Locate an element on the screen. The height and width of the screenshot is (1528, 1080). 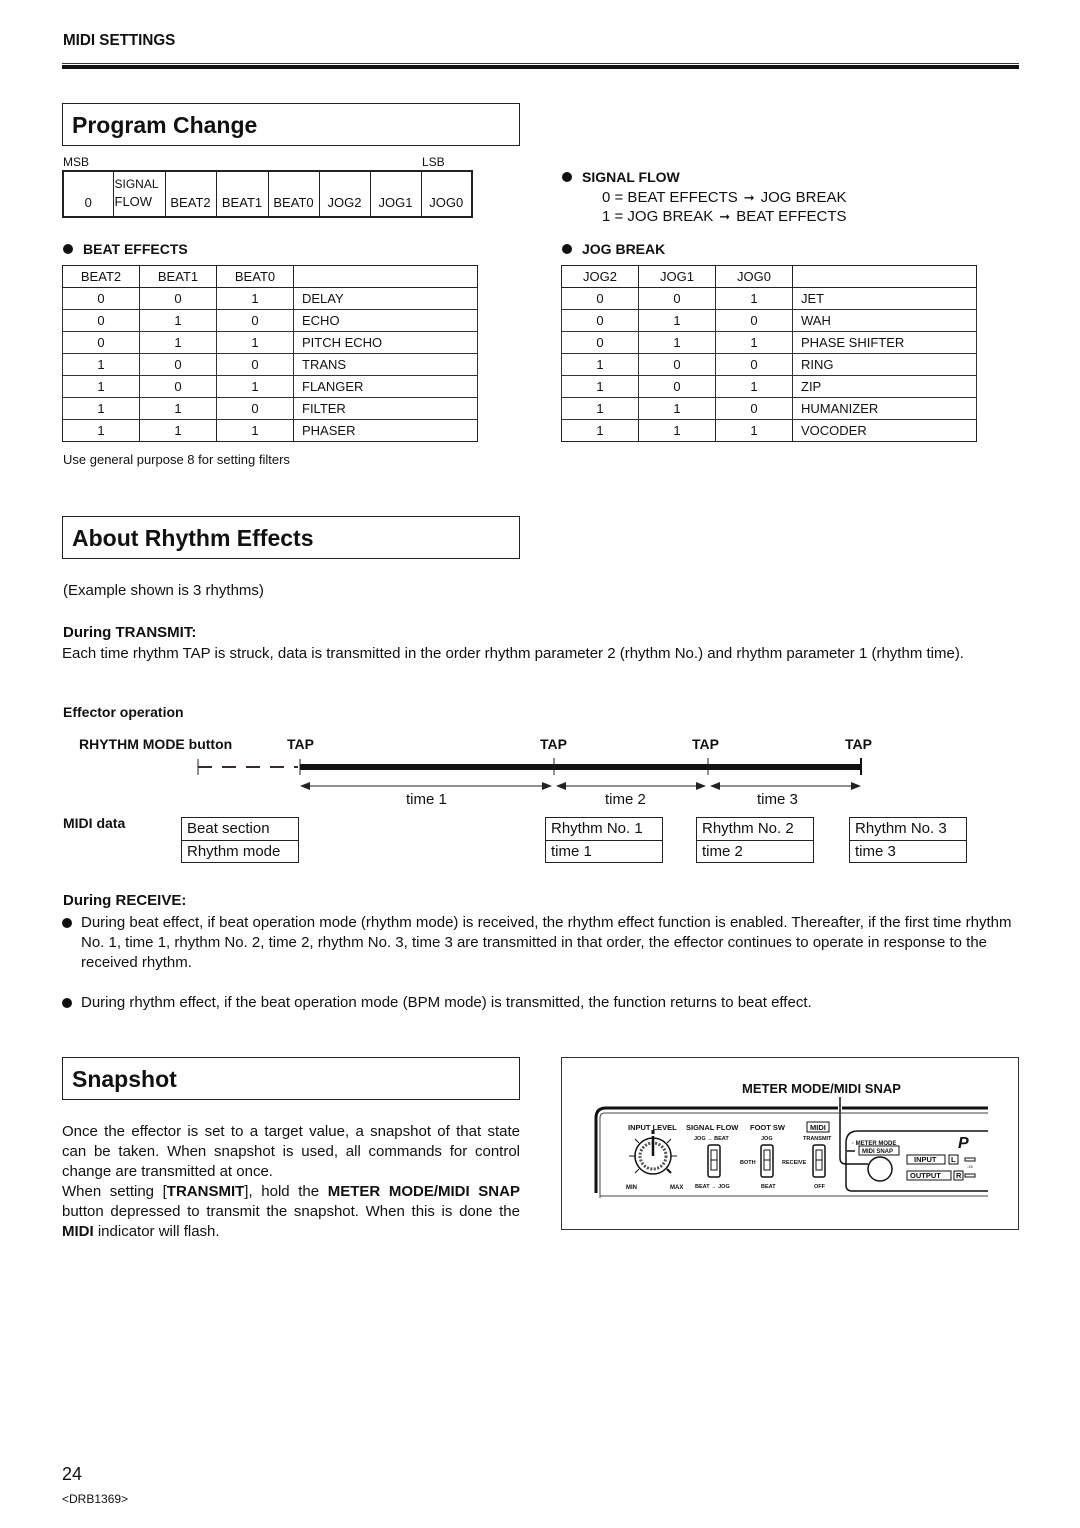
jog-break-row: 0 0 1 JET is located at coordinates (769, 298).